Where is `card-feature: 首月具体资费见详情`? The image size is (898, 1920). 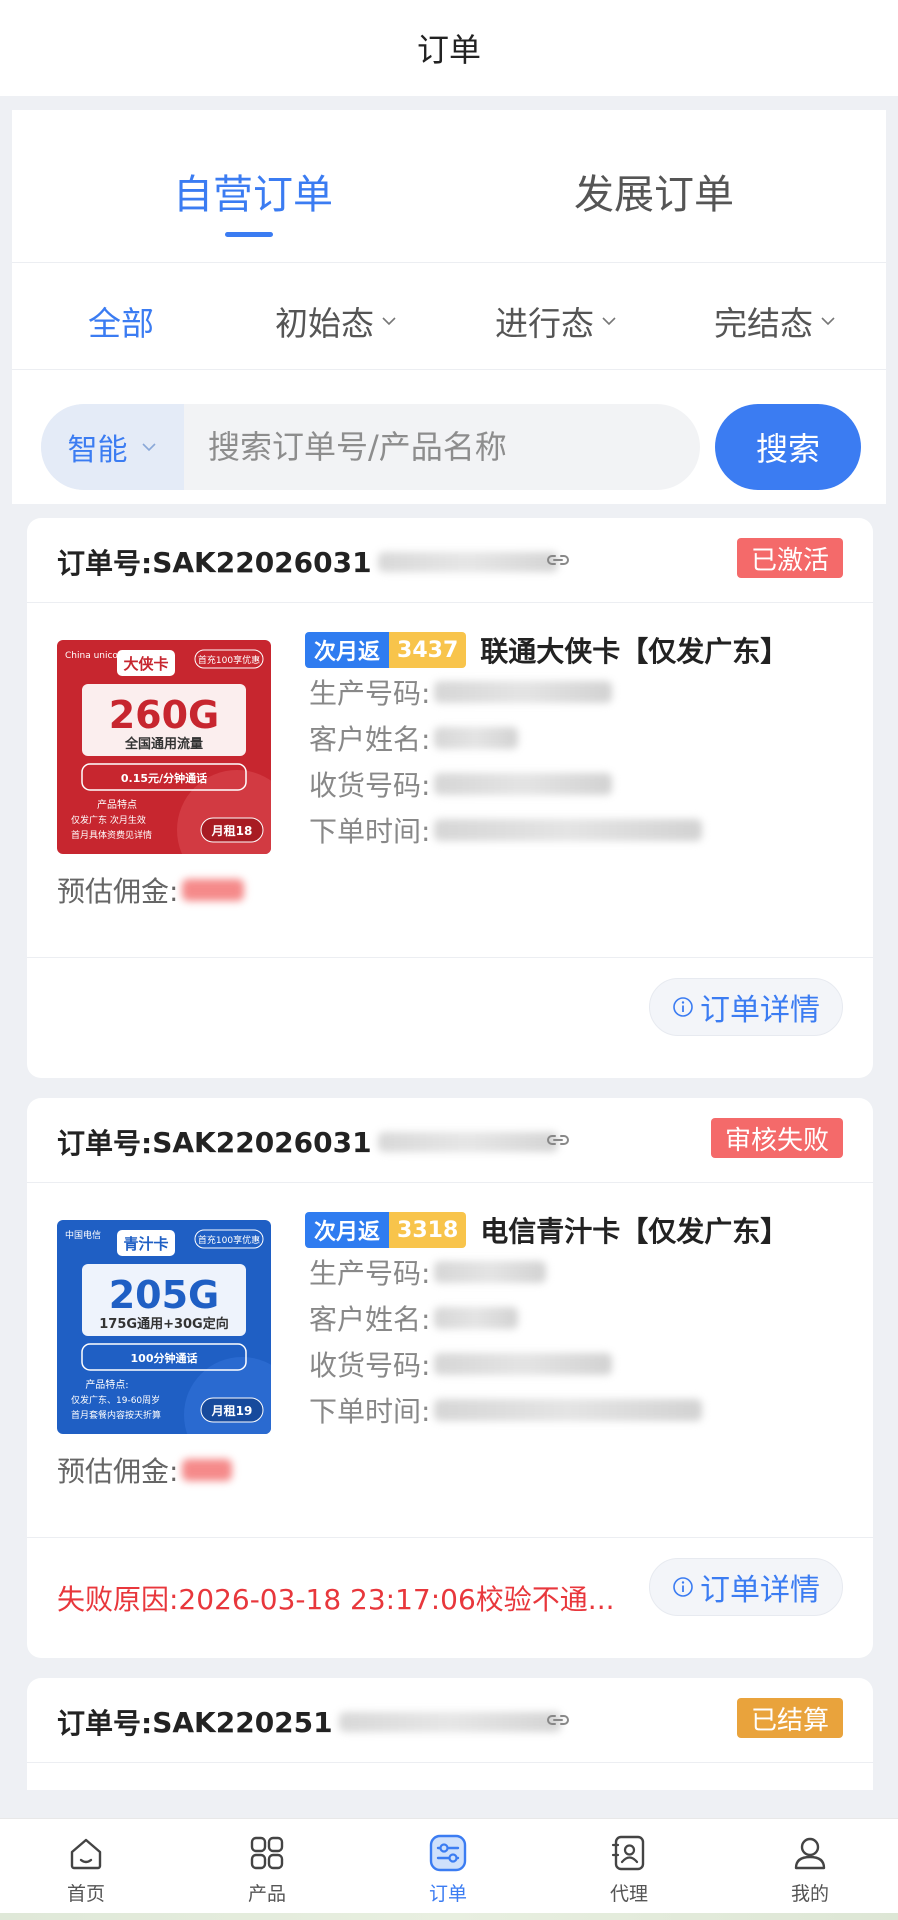 card-feature: 首月具体资费见详情 is located at coordinates (111, 835).